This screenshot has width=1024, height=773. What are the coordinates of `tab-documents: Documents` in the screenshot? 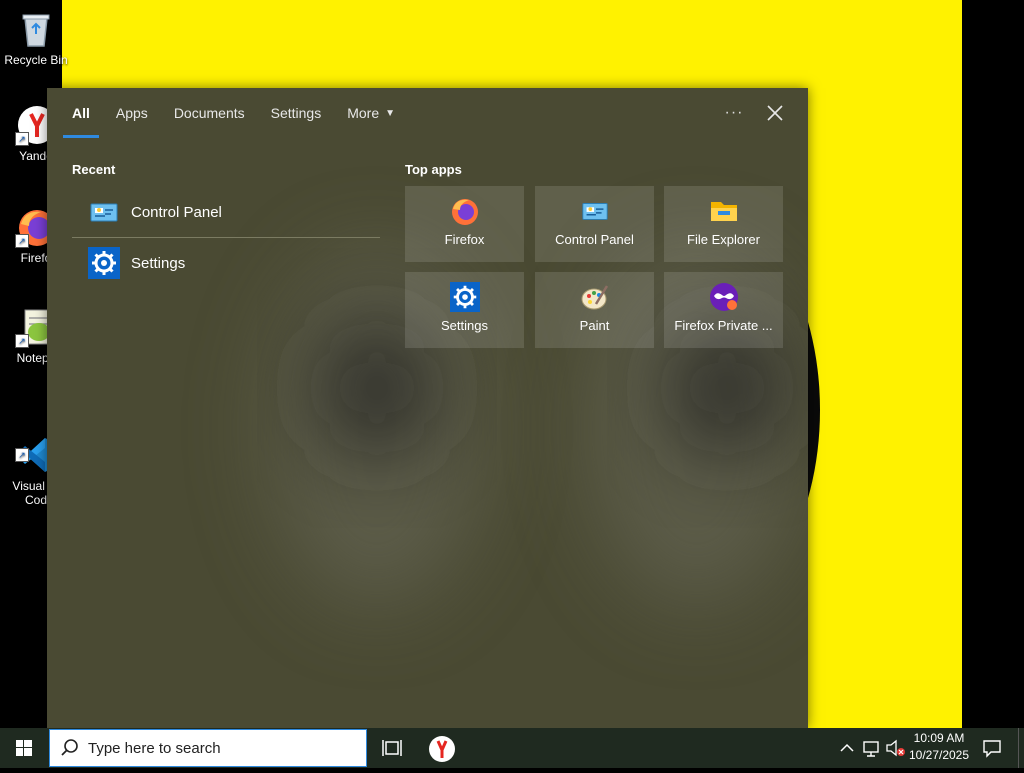 It's located at (209, 113).